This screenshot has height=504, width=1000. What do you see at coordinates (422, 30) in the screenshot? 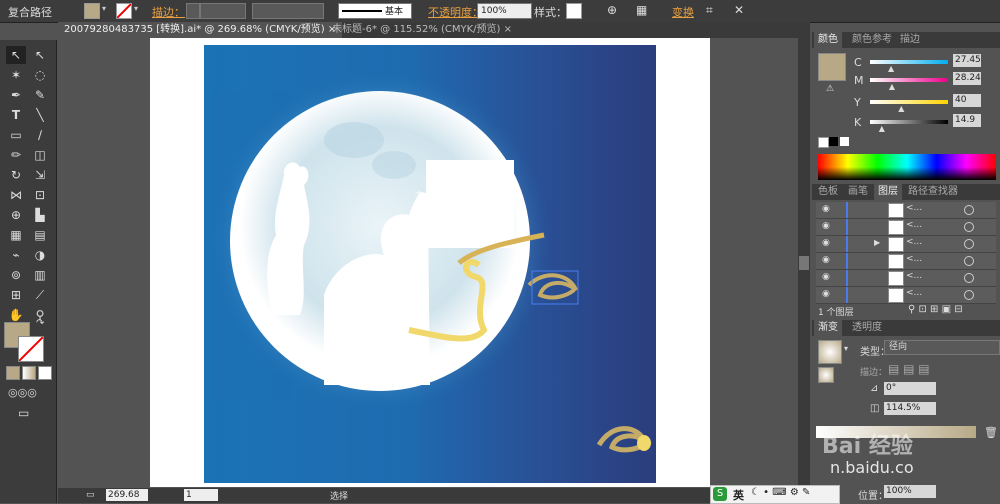
I see `tab-document-2: 未标题-6* @ 115.52% (CMYK/预览) ×` at bounding box center [422, 30].